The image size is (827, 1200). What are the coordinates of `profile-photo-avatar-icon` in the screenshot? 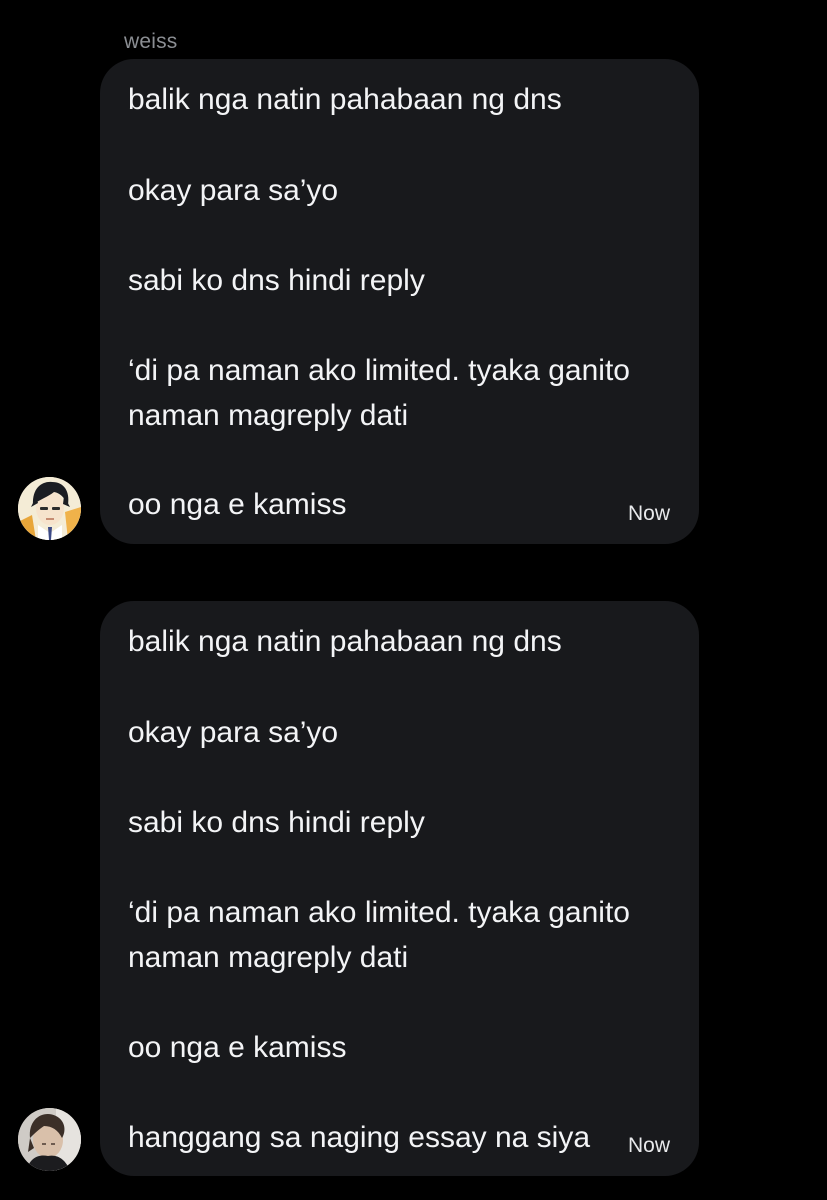 It's located at (49, 1139).